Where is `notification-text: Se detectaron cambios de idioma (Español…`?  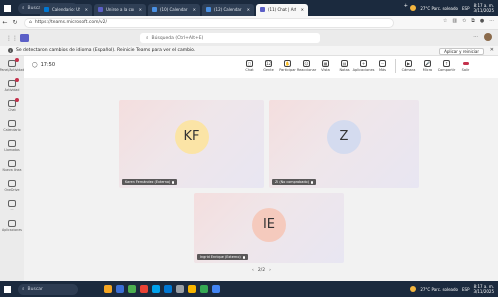
notification-text: Se detectaron cambios de idioma (Español… is located at coordinates (106, 50).